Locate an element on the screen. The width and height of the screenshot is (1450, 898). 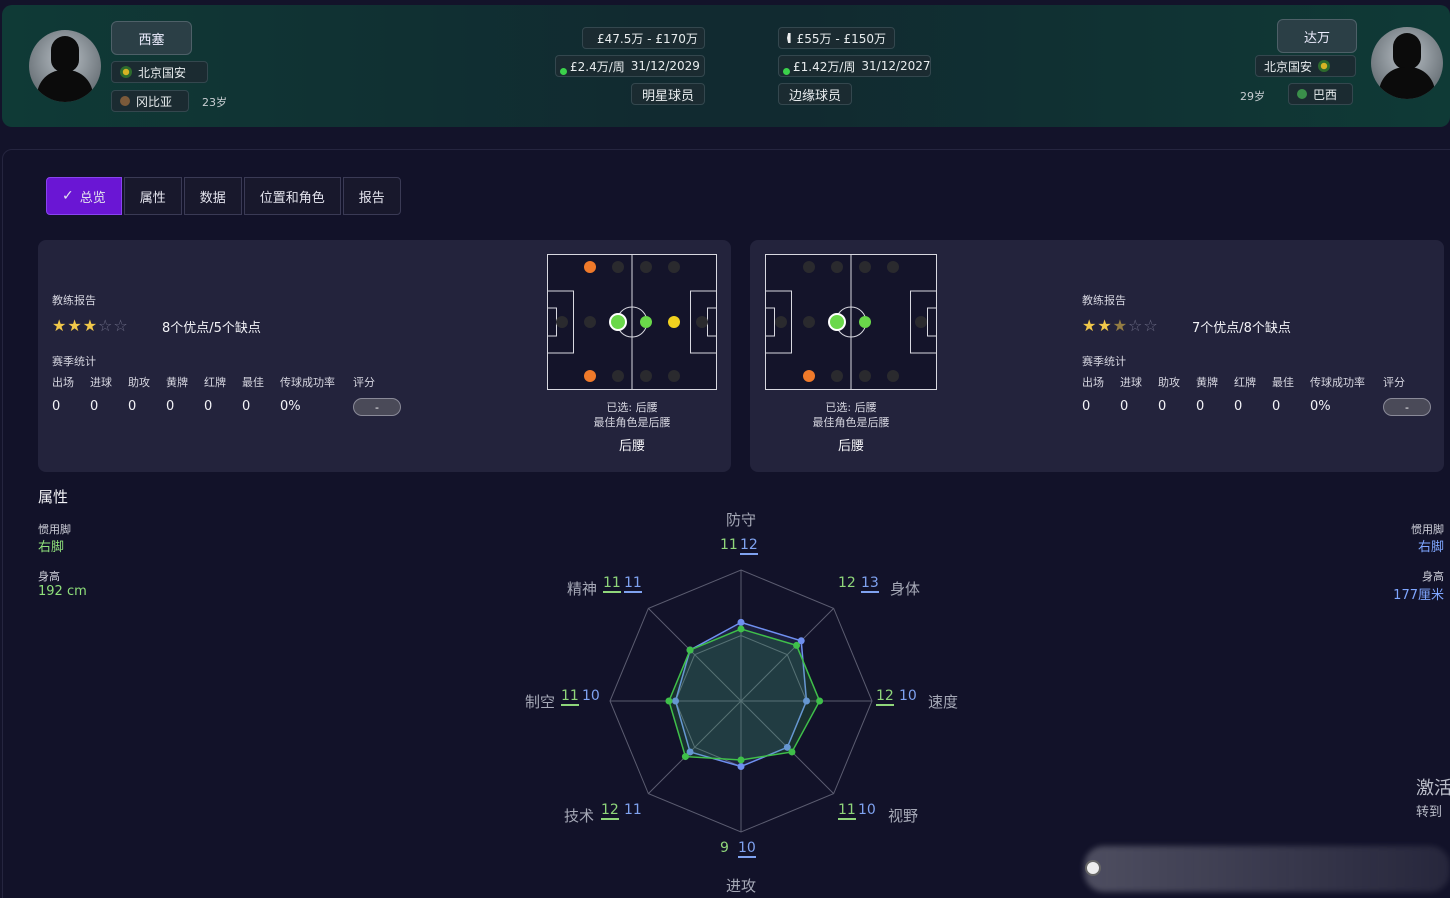
left-preferred-foot-label: 惯用脚 is located at coordinates (54, 529).